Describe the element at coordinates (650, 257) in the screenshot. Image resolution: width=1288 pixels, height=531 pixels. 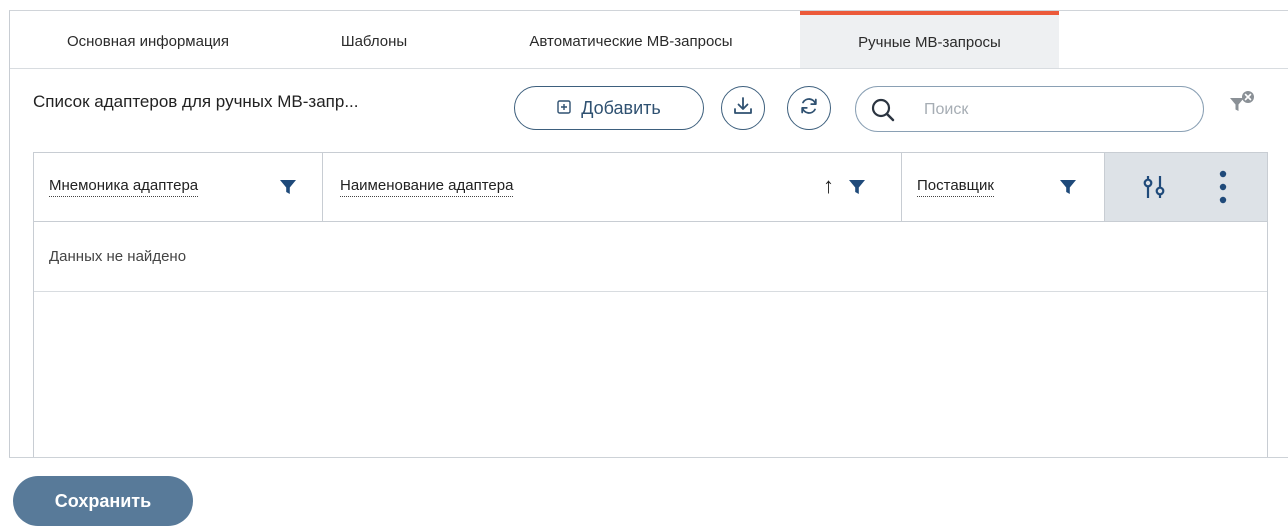
I see `empty-state-row: Данных не найдено` at that location.